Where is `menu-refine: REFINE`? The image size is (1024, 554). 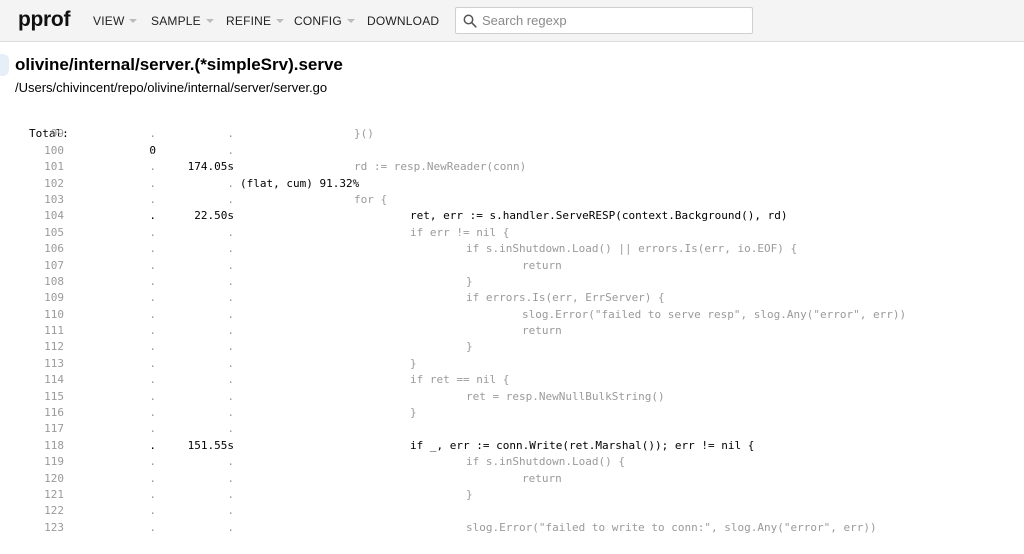
menu-refine: REFINE is located at coordinates (255, 21).